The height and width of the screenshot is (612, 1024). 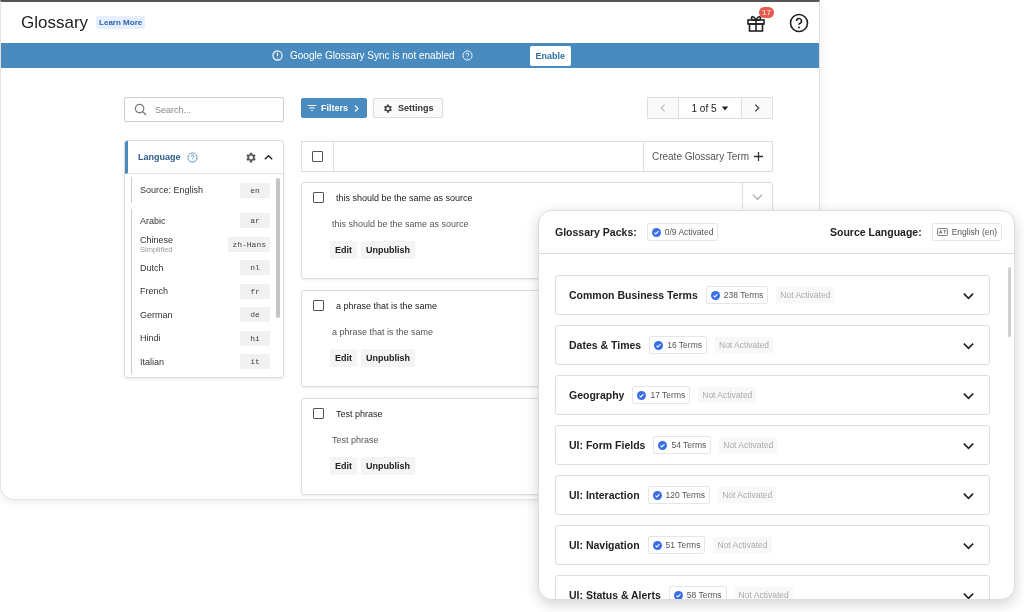 What do you see at coordinates (203, 338) in the screenshot?
I see `language-item: Hindi hi` at bounding box center [203, 338].